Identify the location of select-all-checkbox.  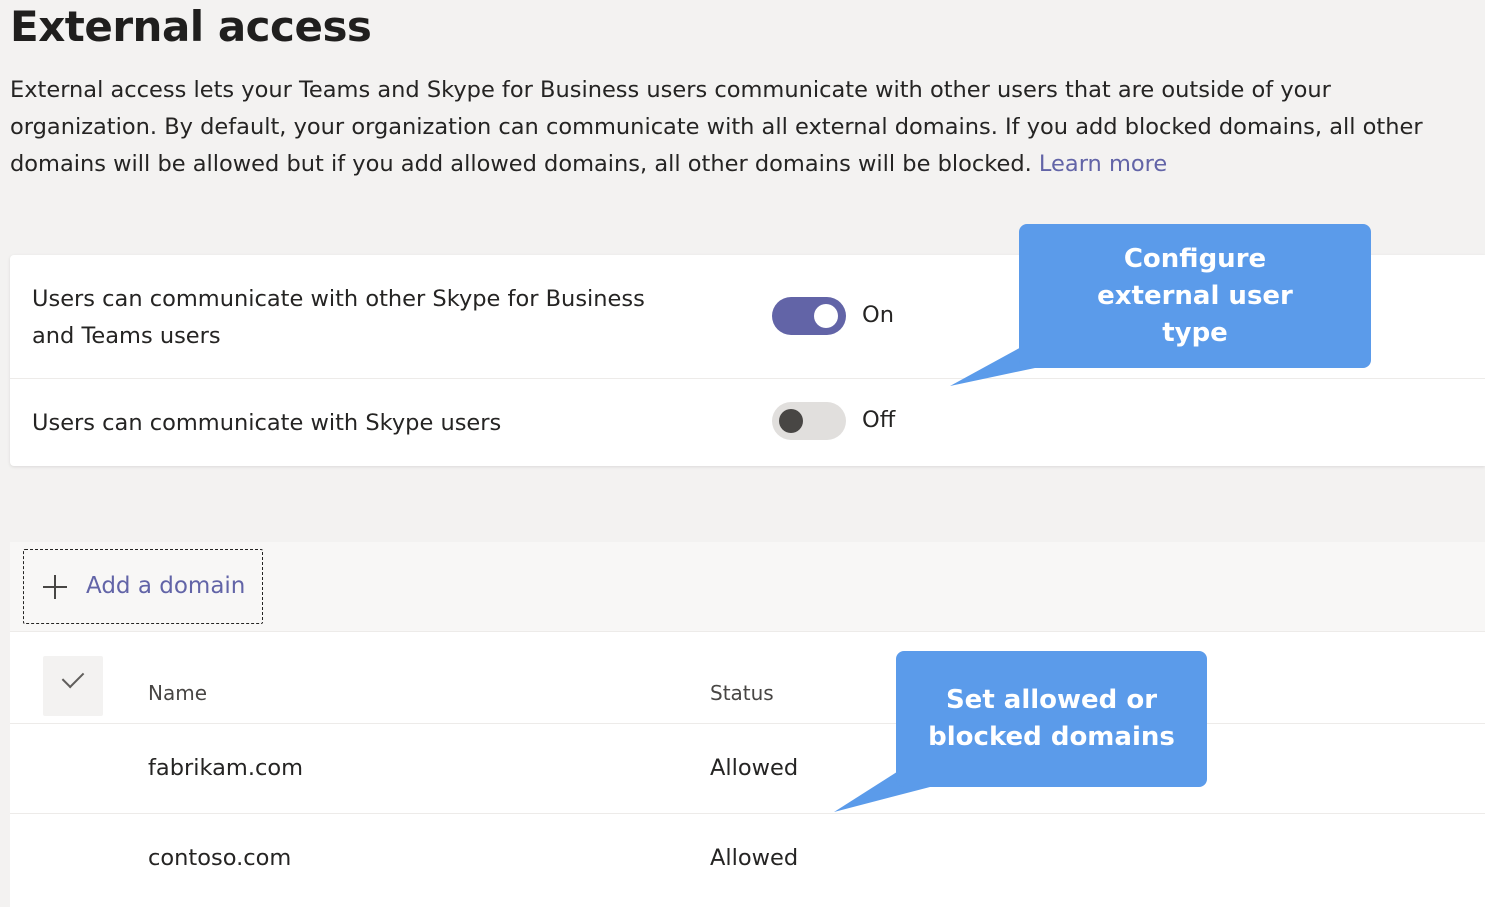
(73, 686).